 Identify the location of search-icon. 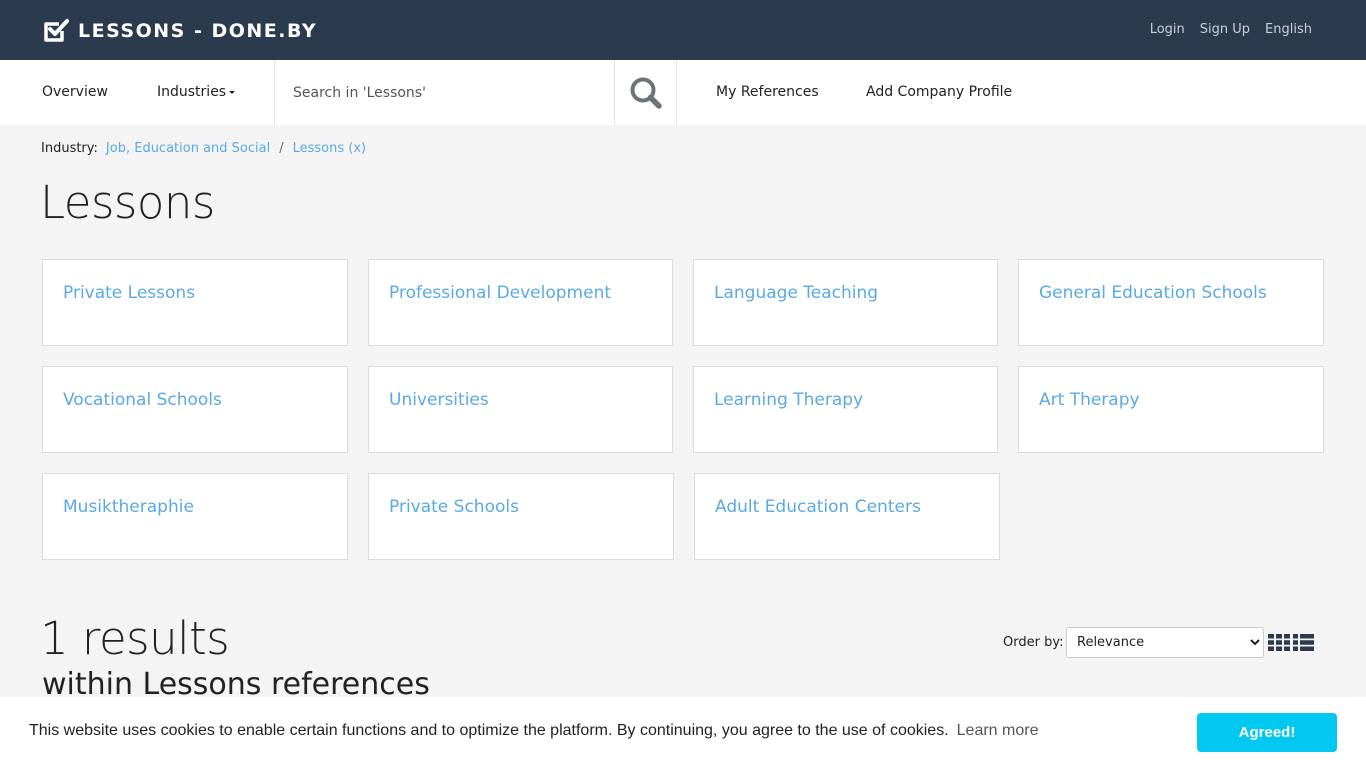
(646, 93).